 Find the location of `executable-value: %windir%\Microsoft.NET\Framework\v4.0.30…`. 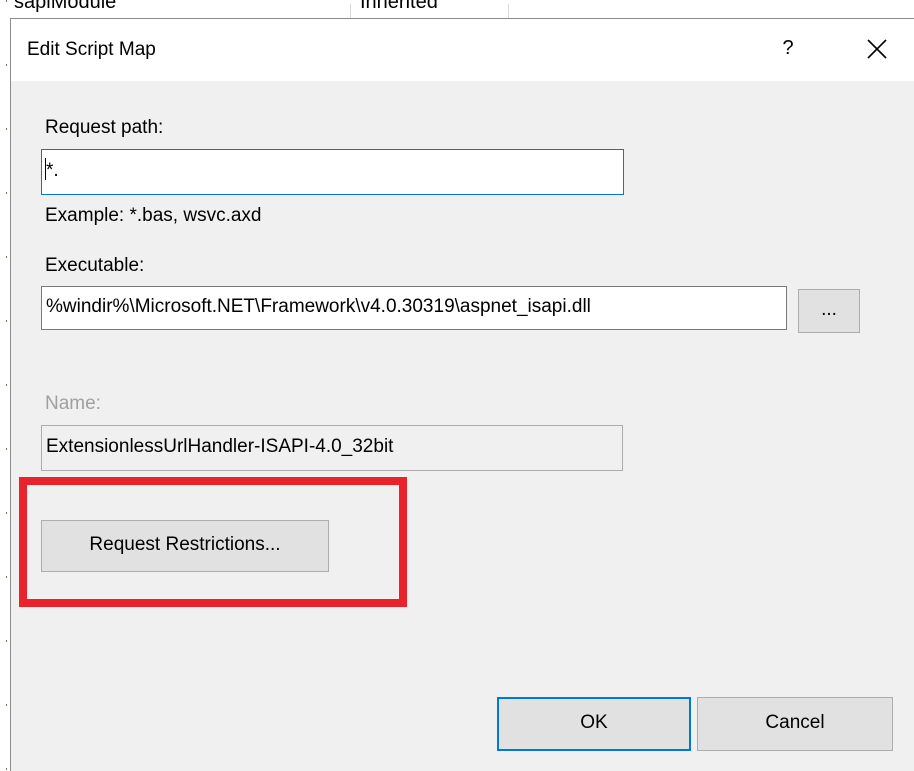

executable-value: %windir%\Microsoft.NET\Framework\v4.0.30… is located at coordinates (318, 306).